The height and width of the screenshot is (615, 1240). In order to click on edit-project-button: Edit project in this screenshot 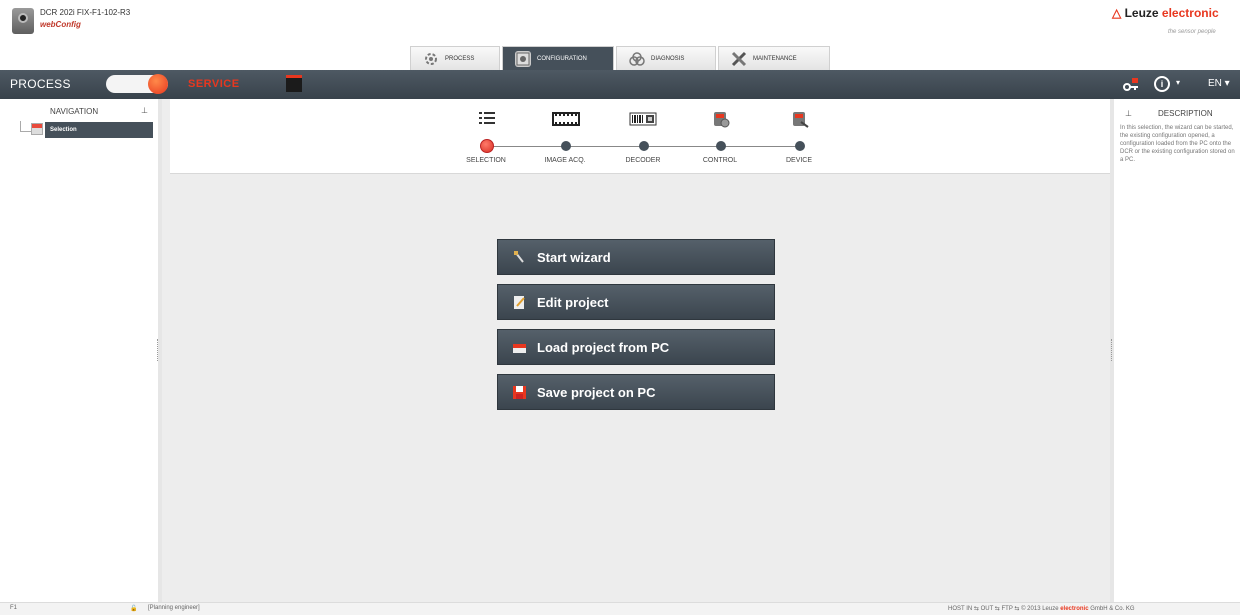, I will do `click(636, 302)`.